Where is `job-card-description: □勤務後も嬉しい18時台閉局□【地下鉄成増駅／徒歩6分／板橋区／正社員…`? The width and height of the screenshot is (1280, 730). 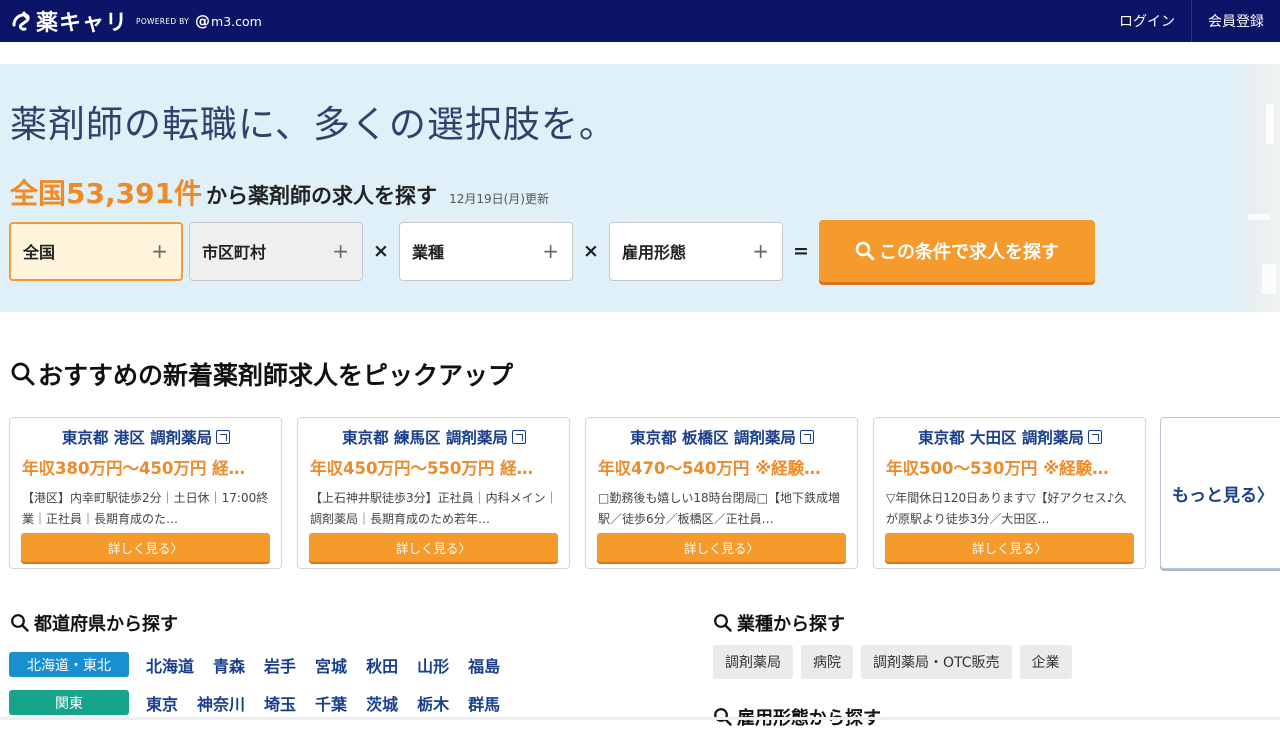 job-card-description: □勤務後も嬉しい18時台閉局□【地下鉄成増駅／徒歩6分／板橋区／正社員… is located at coordinates (719, 508).